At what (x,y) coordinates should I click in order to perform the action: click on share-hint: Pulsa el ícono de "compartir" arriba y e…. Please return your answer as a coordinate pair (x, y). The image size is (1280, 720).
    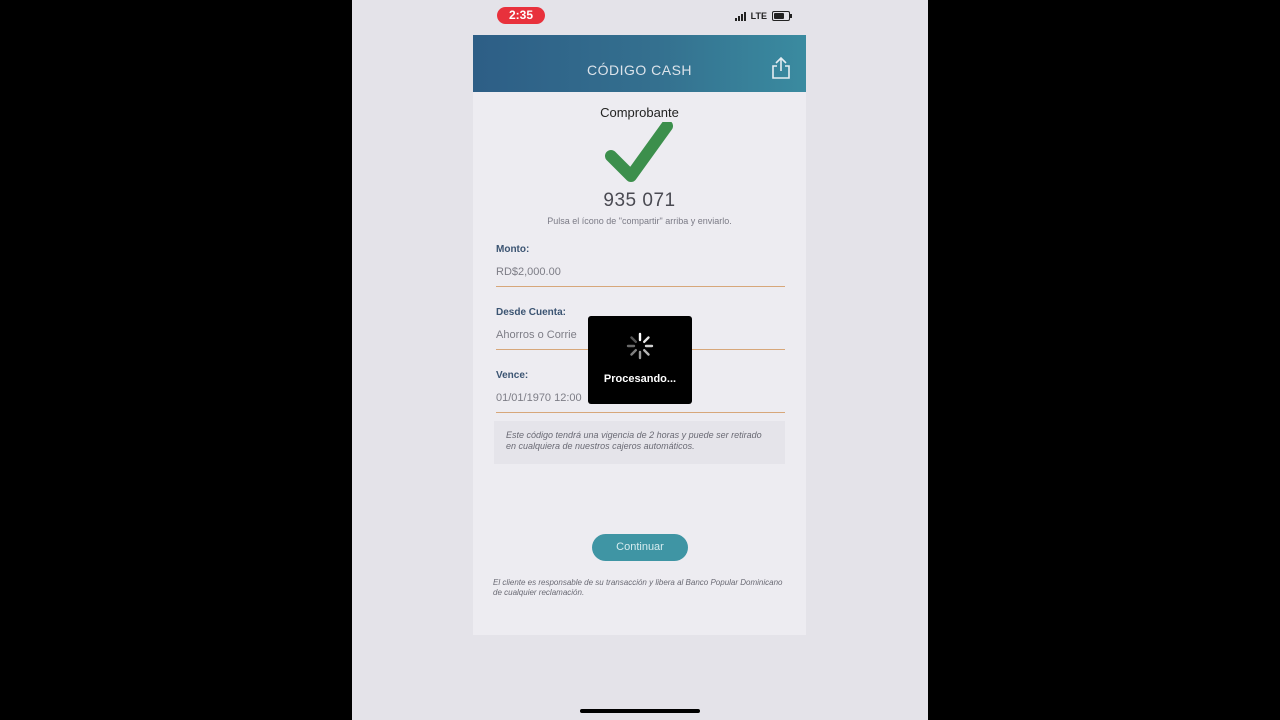
    Looking at the image, I should click on (639, 221).